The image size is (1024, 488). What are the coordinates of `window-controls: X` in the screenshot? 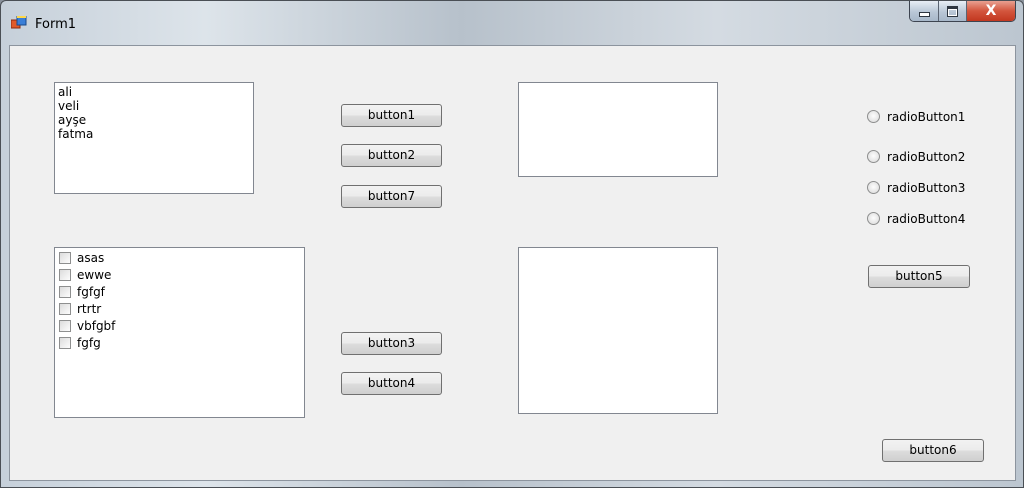 It's located at (962, 11).